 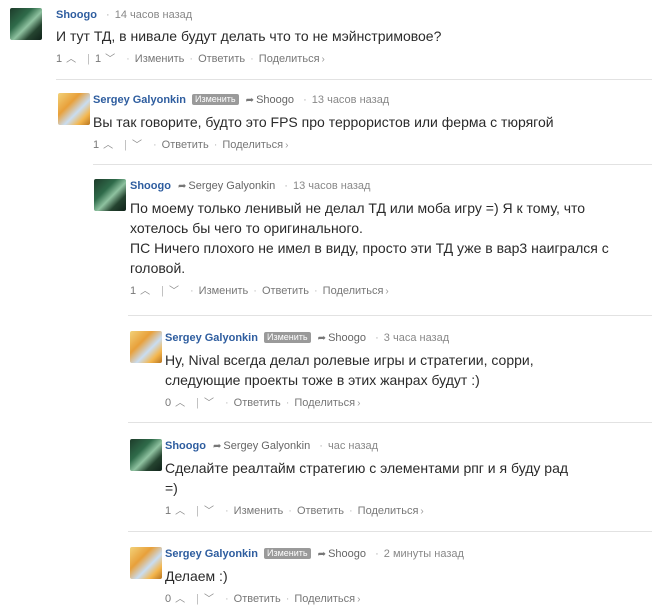 What do you see at coordinates (190, 59) in the screenshot?
I see `comment-actions: 1 ︿ | 1 ﹀ · Изменить · Ответить · Поделиться ›` at bounding box center [190, 59].